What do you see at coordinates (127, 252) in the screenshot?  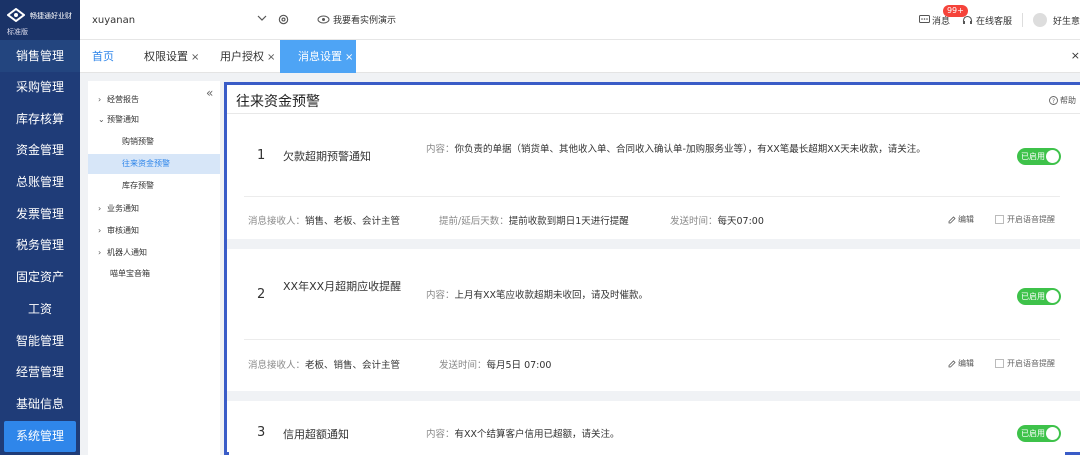 I see `tree-node-label: 机器人通知` at bounding box center [127, 252].